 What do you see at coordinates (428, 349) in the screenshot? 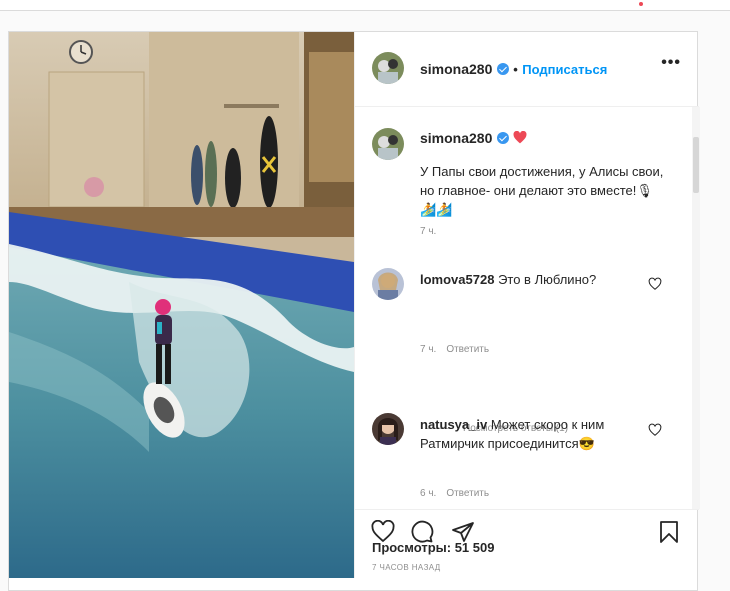
I see `comment-time: 7 ч.` at bounding box center [428, 349].